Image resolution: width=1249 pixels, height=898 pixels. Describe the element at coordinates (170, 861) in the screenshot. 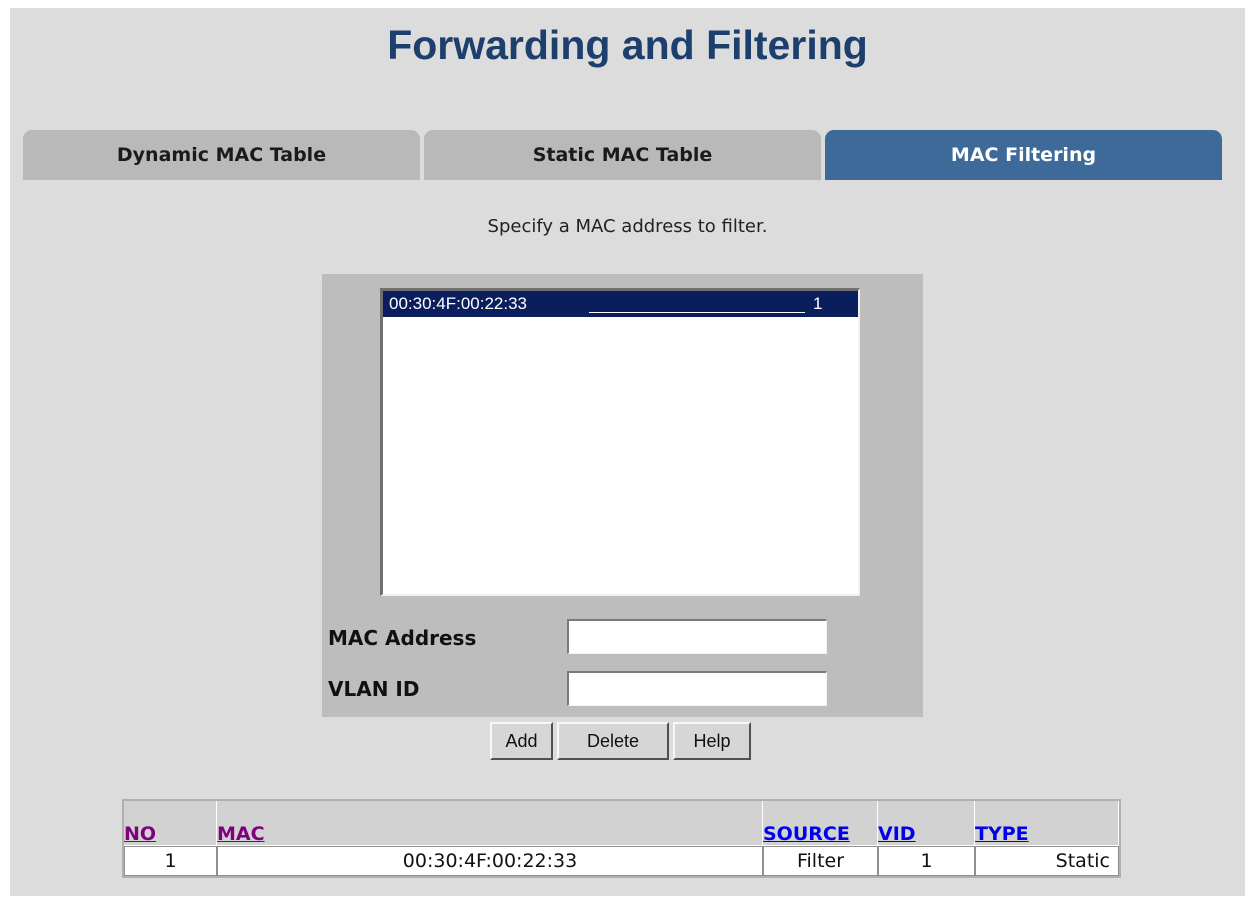

I see `cell-no: 1` at that location.